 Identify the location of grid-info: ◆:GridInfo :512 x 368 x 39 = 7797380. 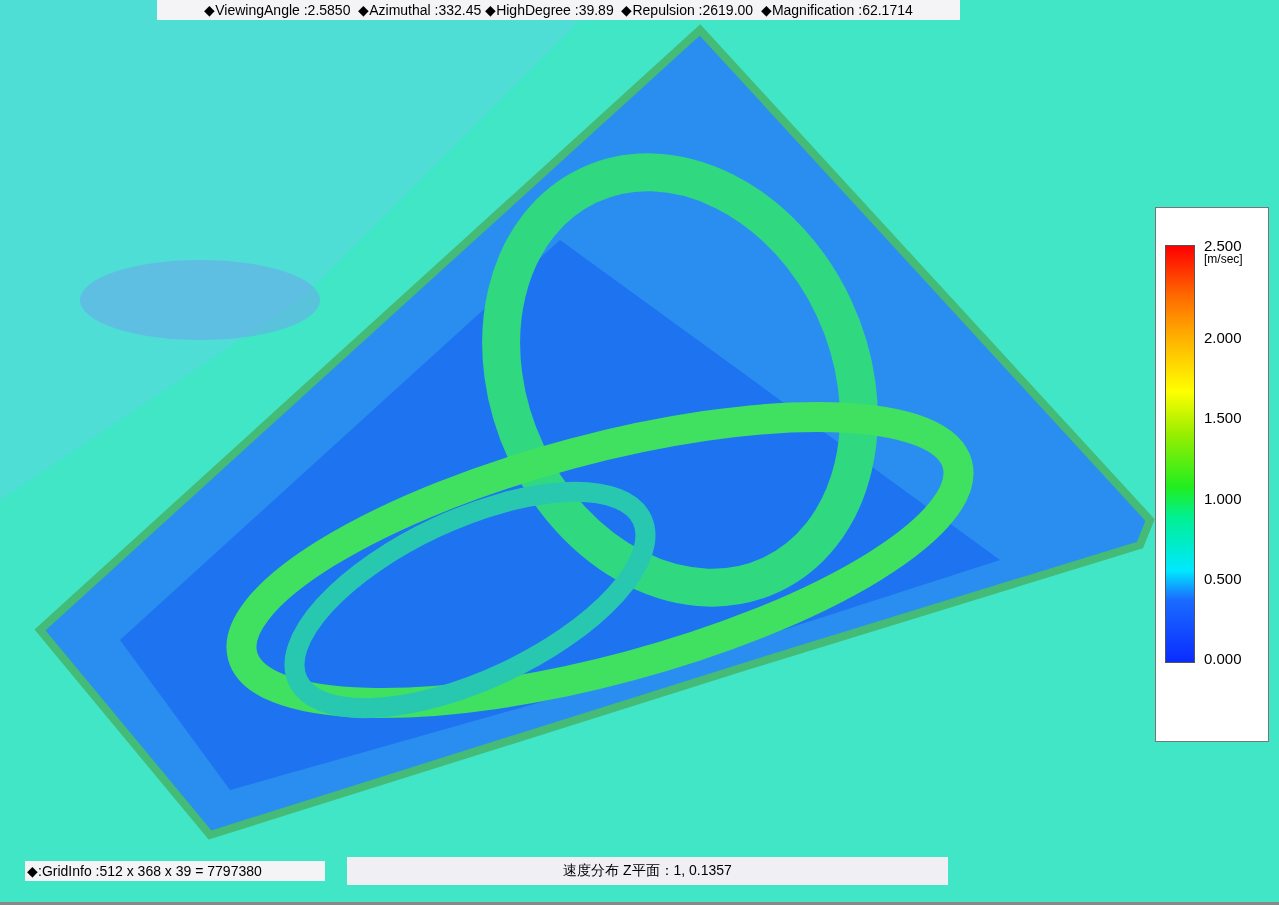
(175, 871).